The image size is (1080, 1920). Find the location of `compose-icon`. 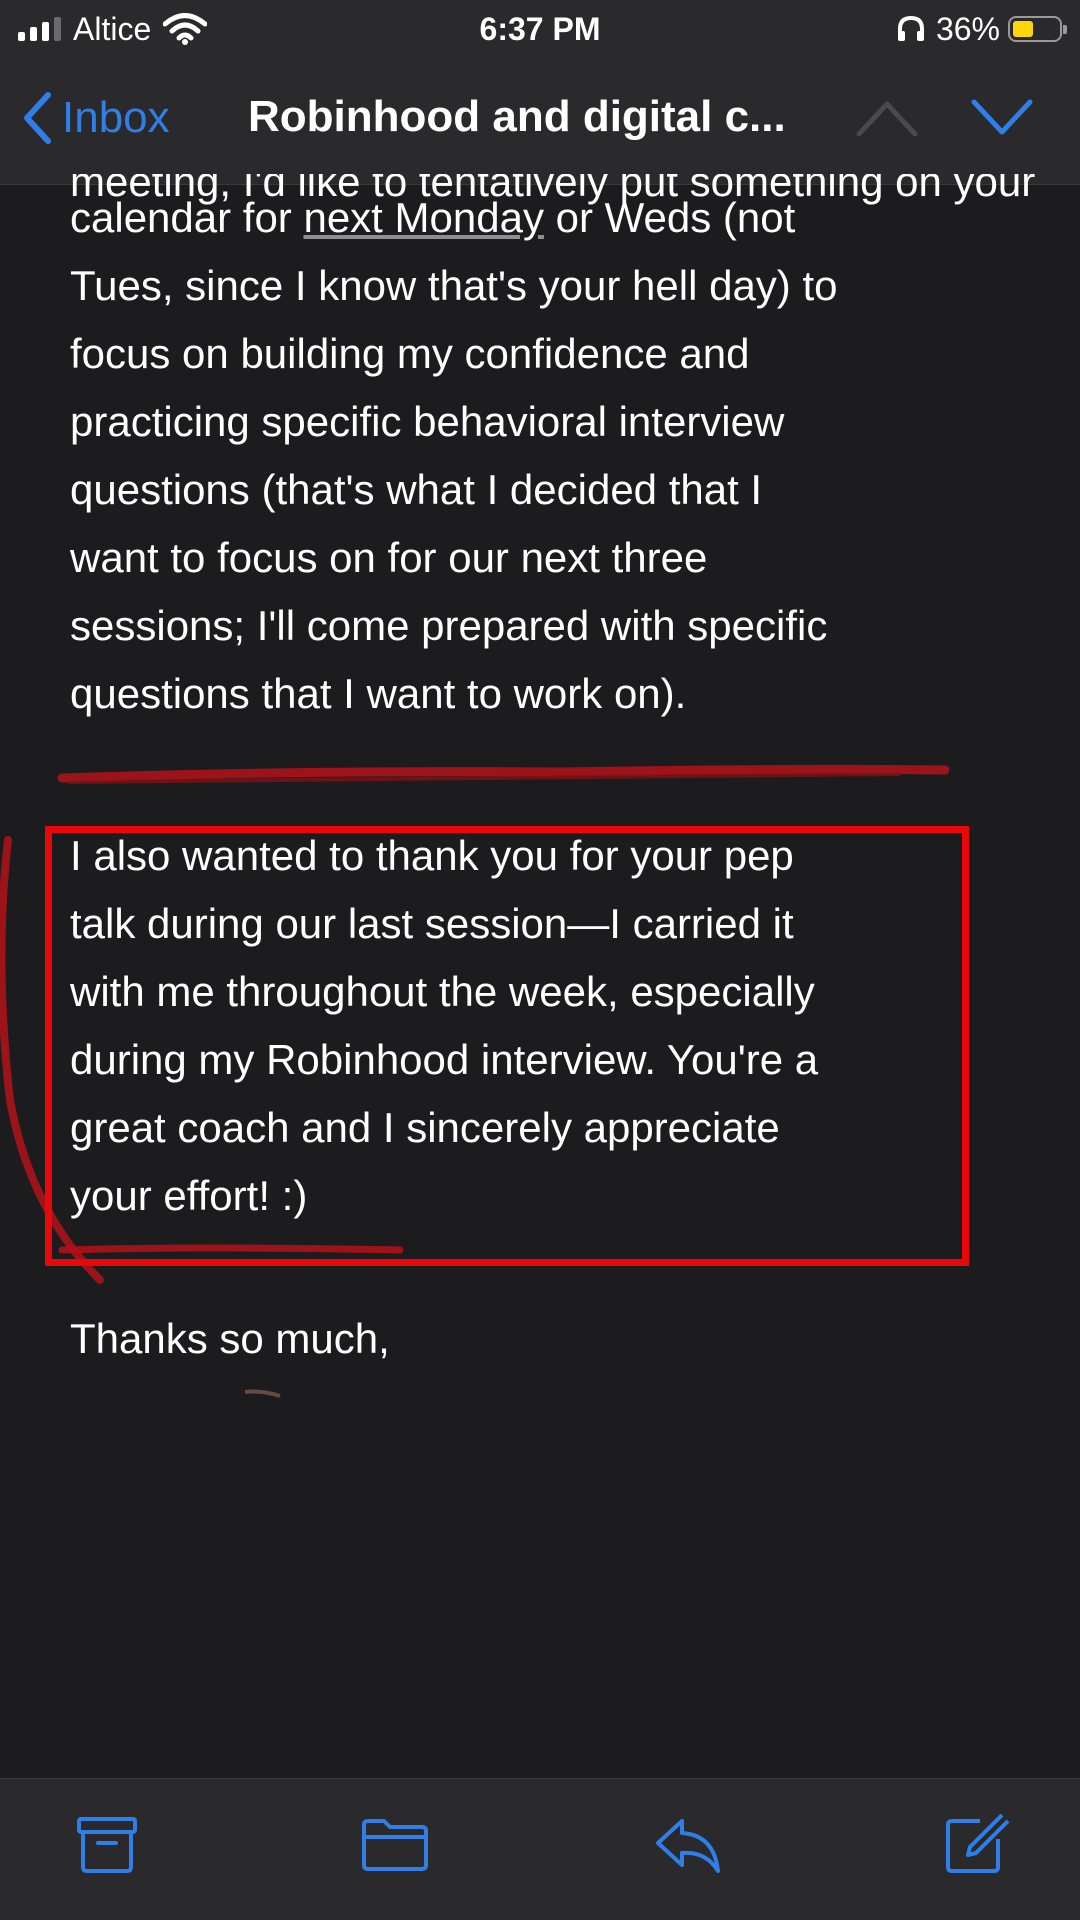

compose-icon is located at coordinates (975, 1844).